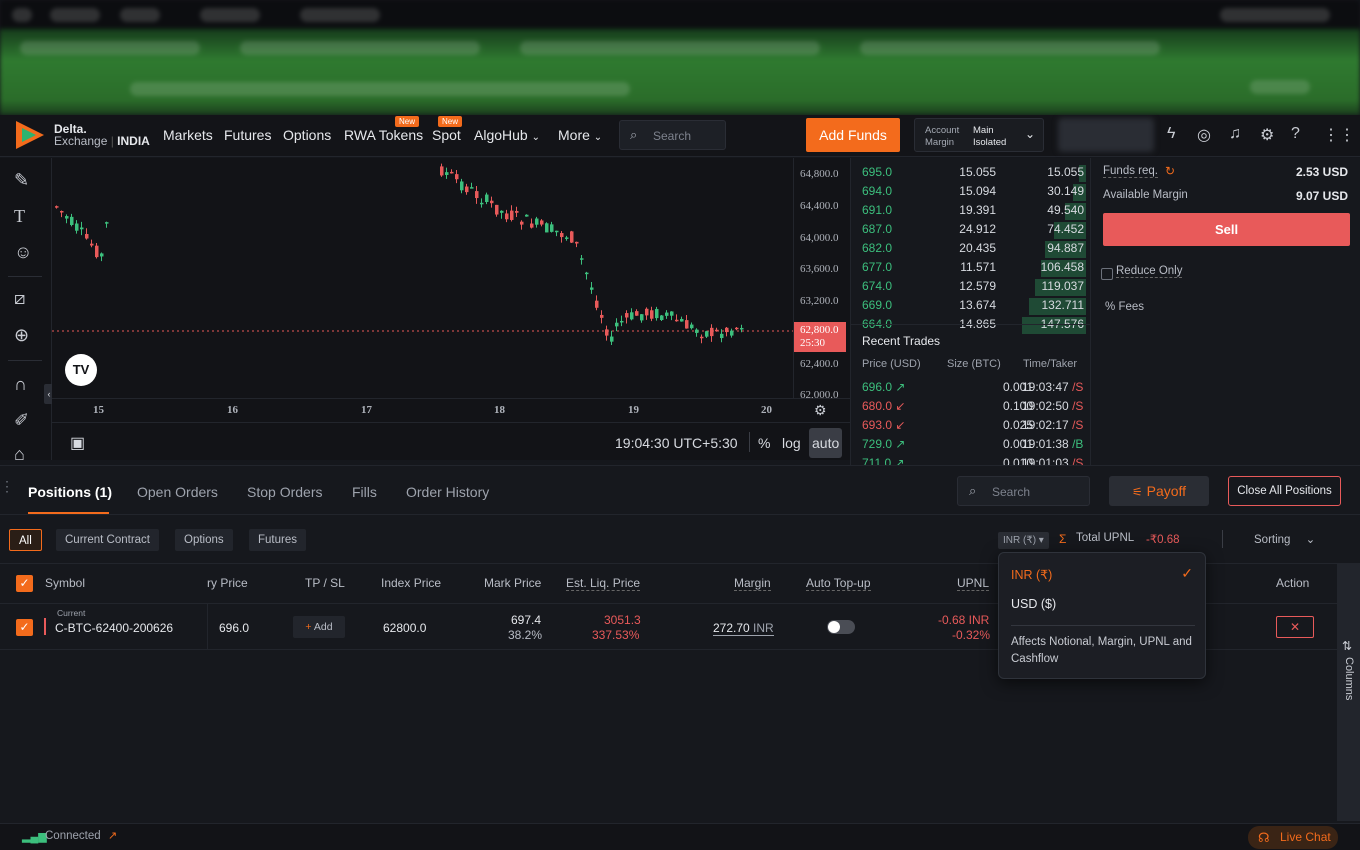 The width and height of the screenshot is (1360, 850). What do you see at coordinates (968, 307) in the screenshot?
I see `orderbook-row: 669.0 13.674 132.711` at bounding box center [968, 307].